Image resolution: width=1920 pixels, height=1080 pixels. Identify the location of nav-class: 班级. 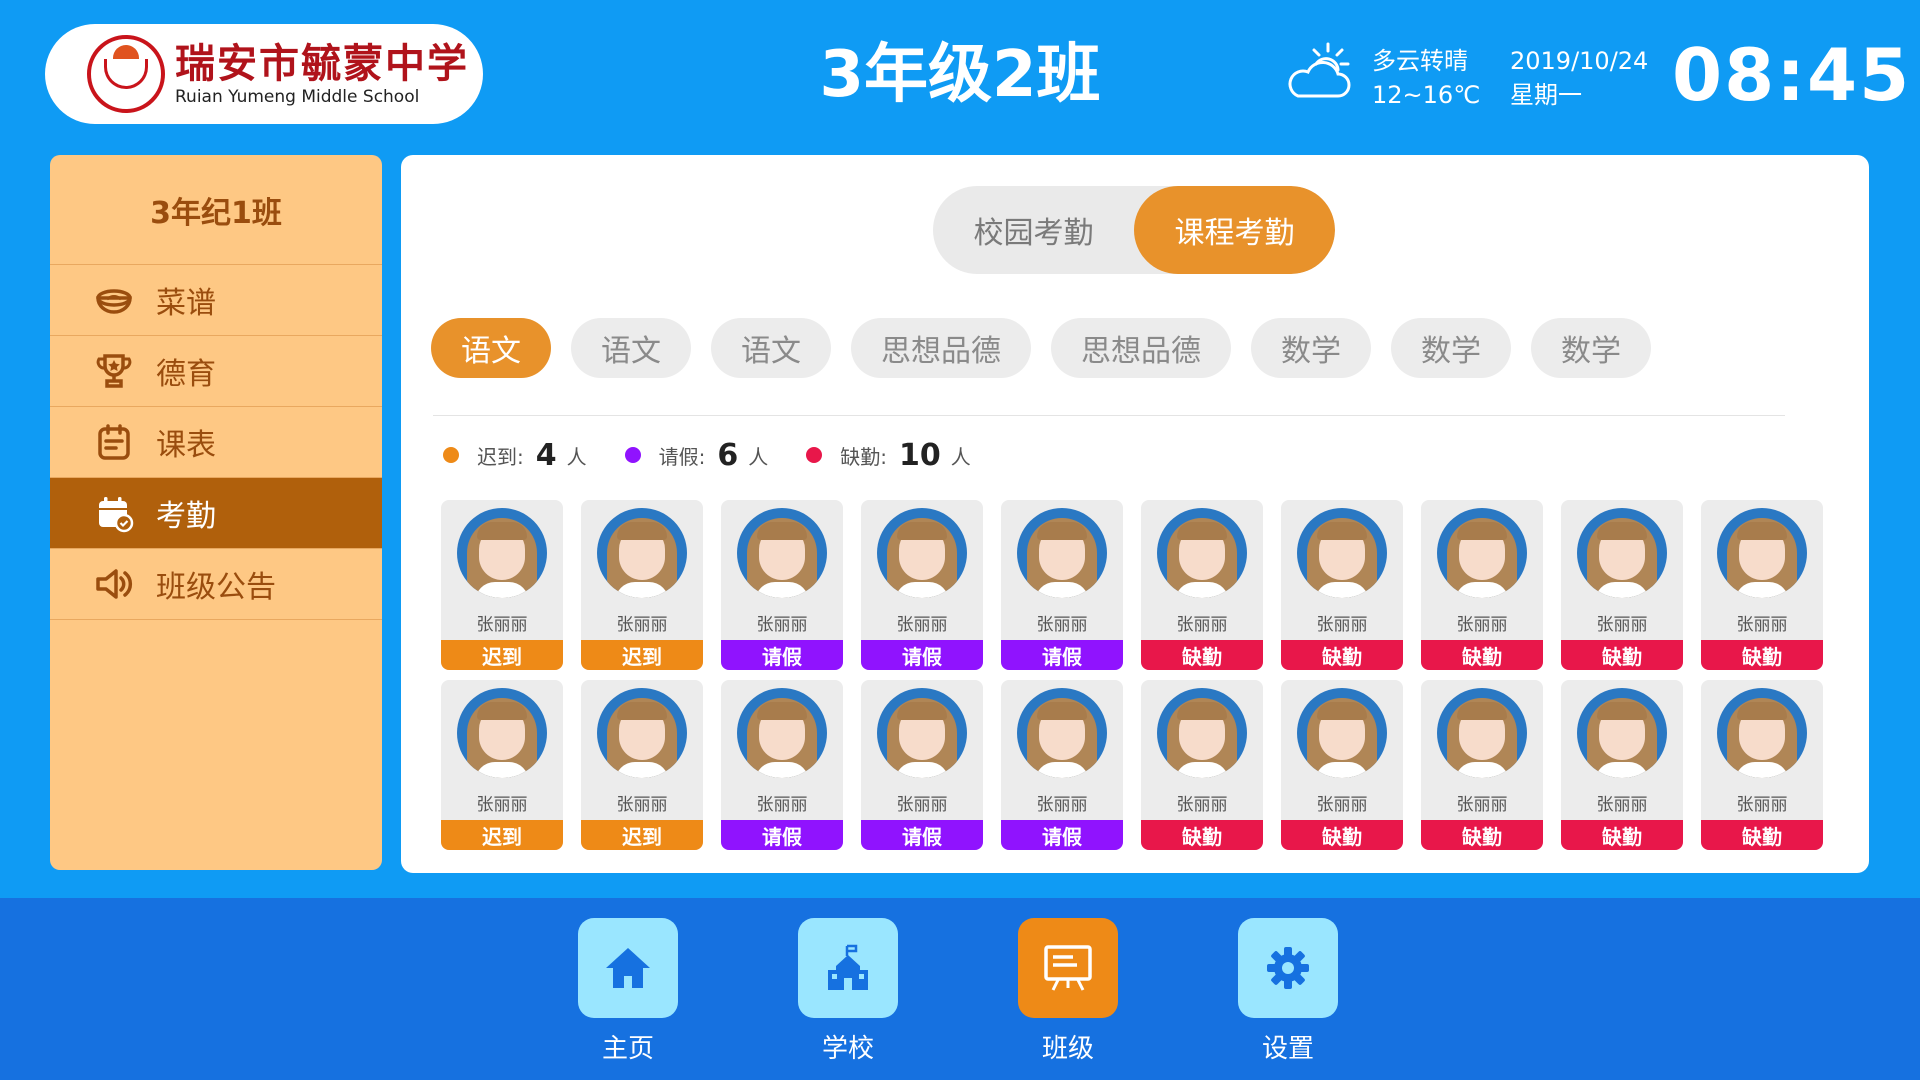
(1068, 991).